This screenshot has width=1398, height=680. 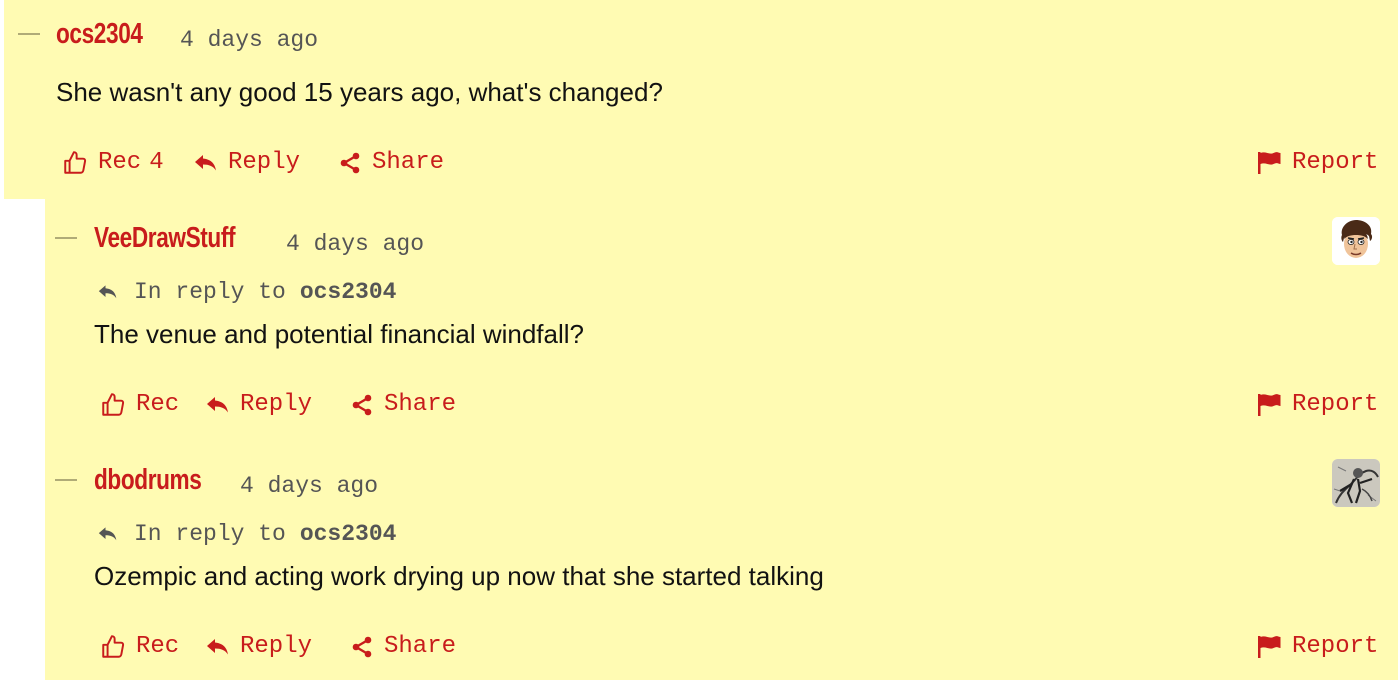 I want to click on rec-button: Rec 4, so click(x=113, y=162).